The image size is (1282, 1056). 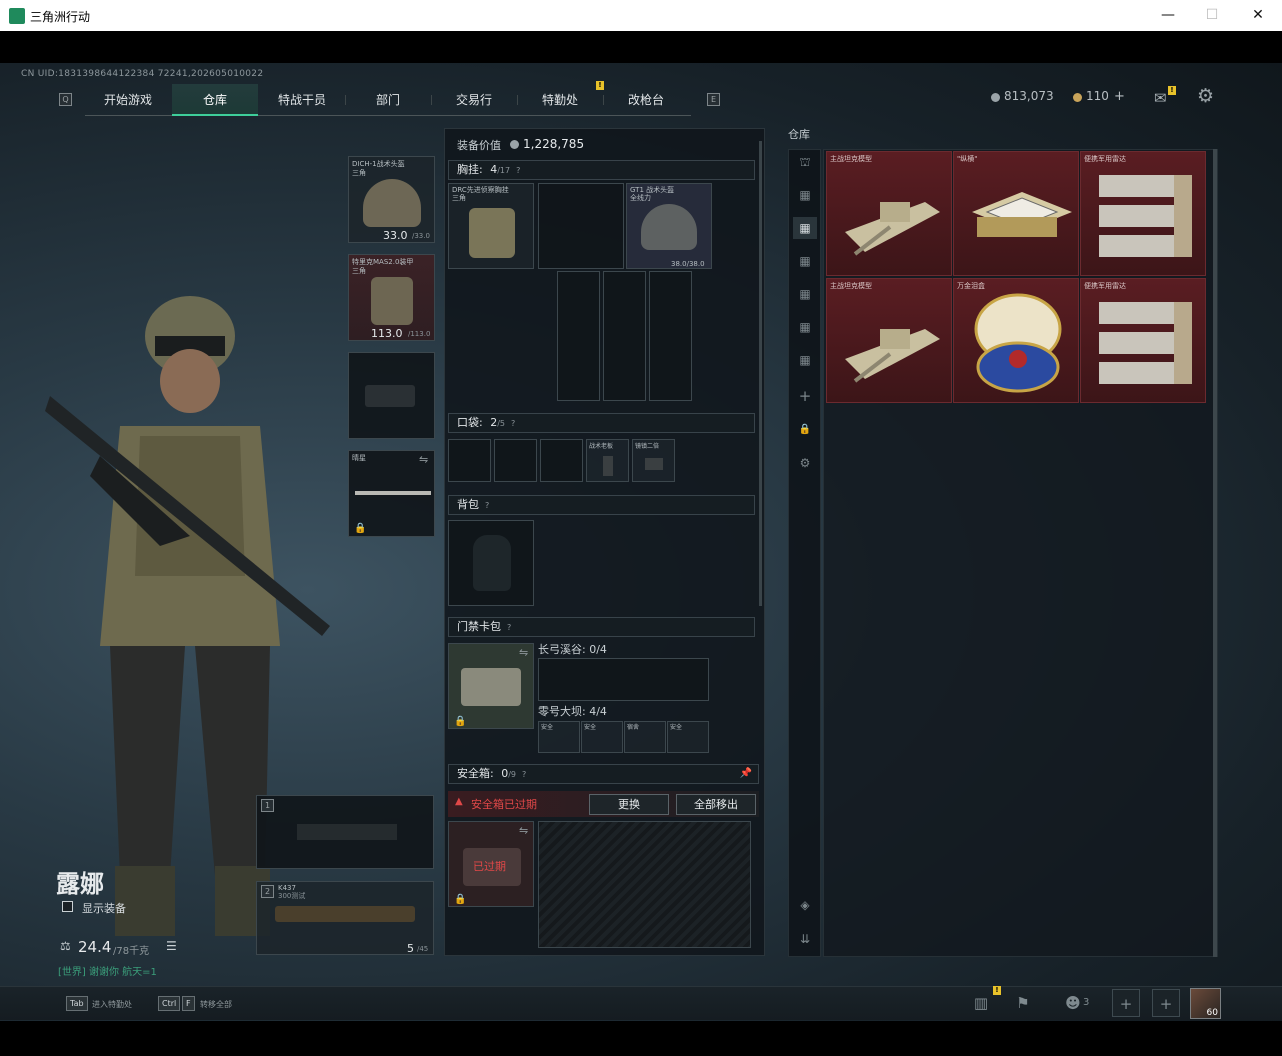 What do you see at coordinates (1205, 96) in the screenshot?
I see `settings-gear-icon: ⚙` at bounding box center [1205, 96].